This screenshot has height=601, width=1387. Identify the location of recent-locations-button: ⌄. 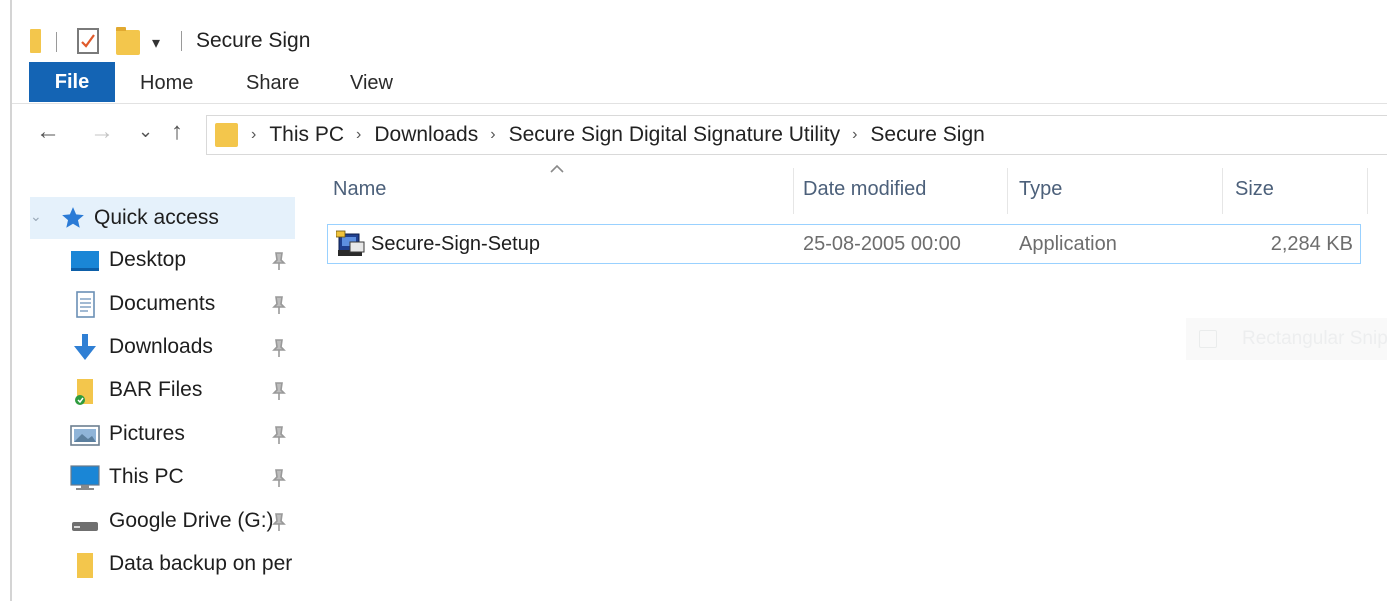
(145, 131).